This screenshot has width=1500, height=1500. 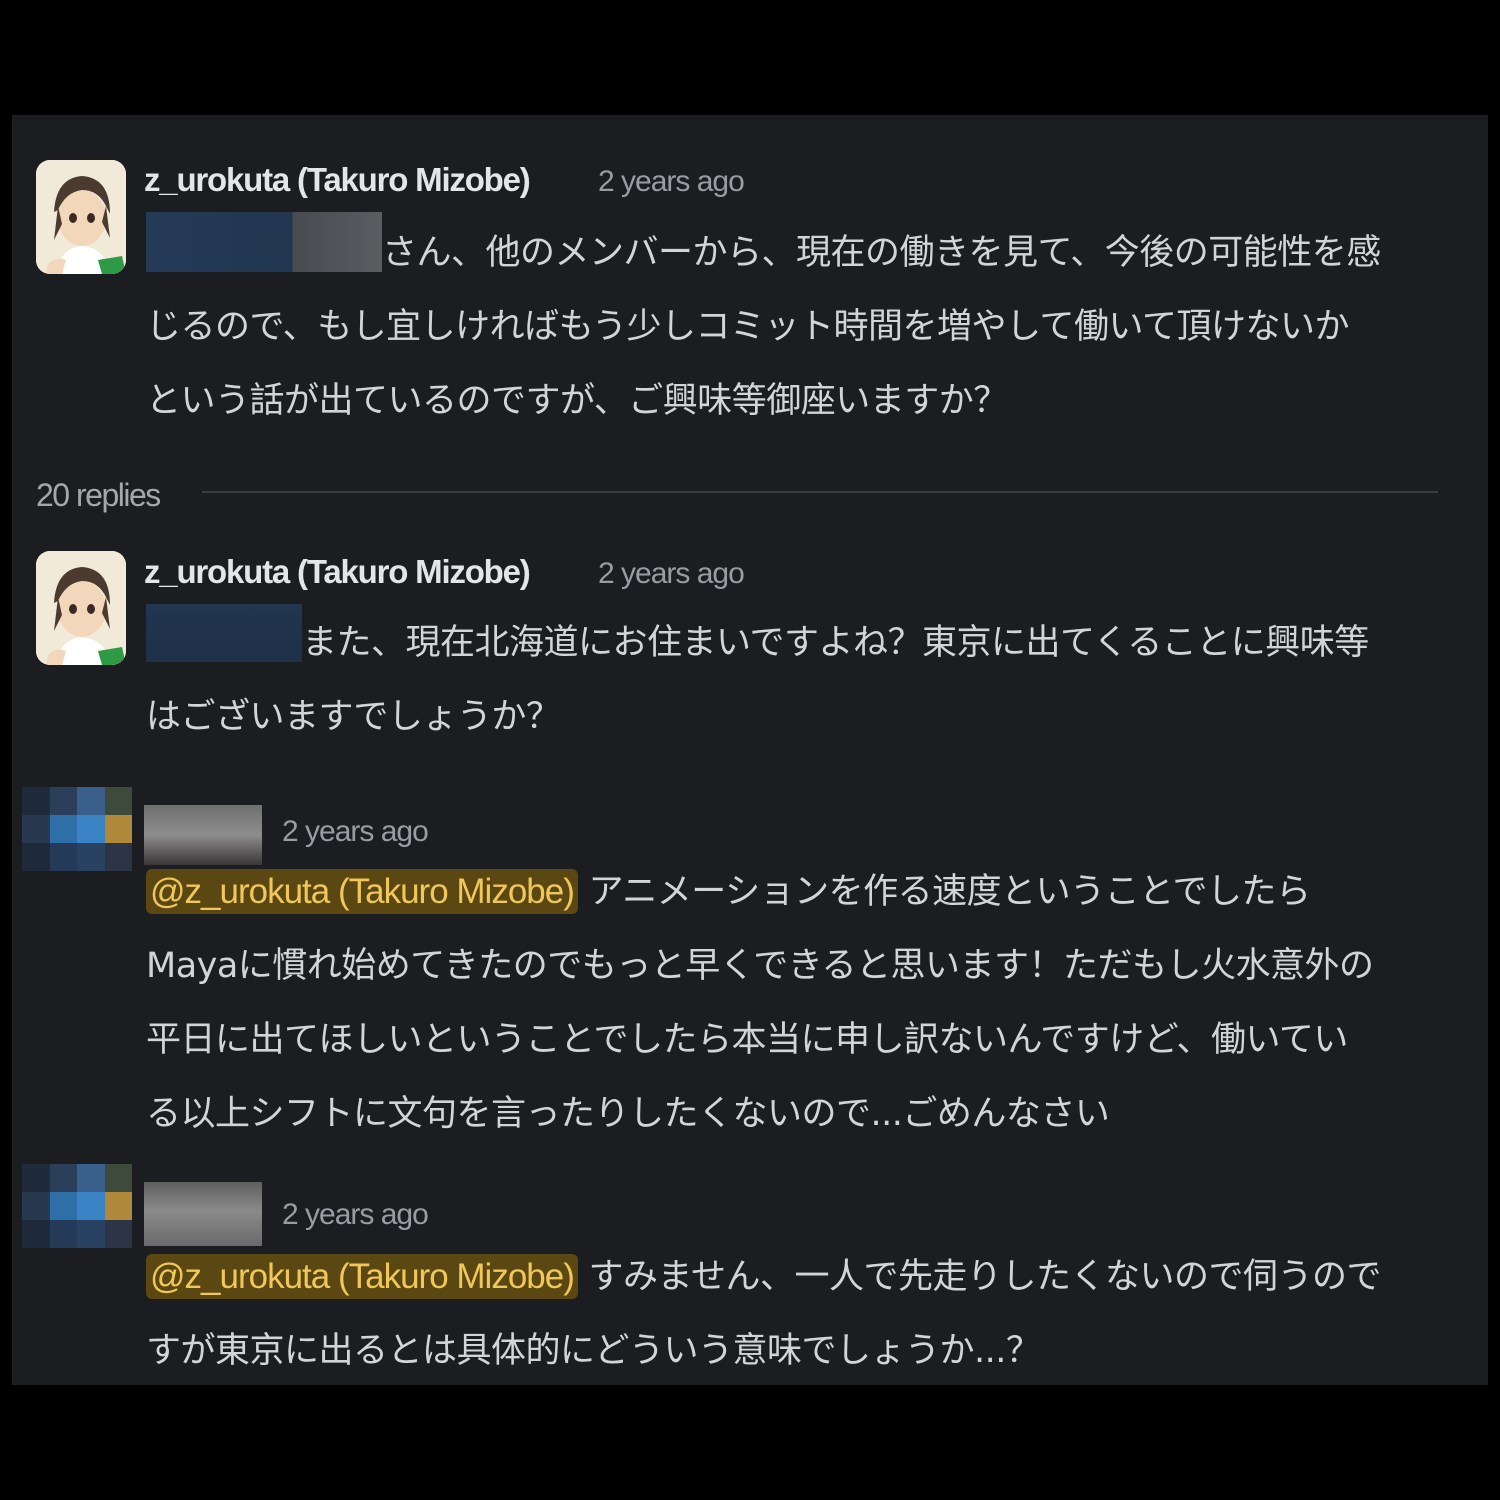 What do you see at coordinates (835, 643) in the screenshot?
I see `message-line: また、現在北海道にお住まいですよね？東京に出てくることに興味等` at bounding box center [835, 643].